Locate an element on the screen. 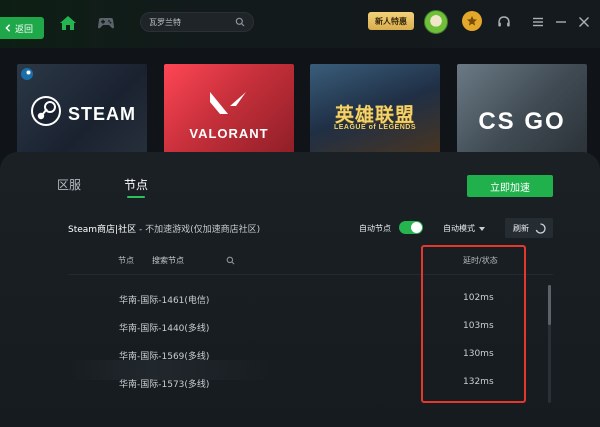 Image resolution: width=600 pixels, height=427 pixels. game-card-csgo: CS GO is located at coordinates (522, 110).